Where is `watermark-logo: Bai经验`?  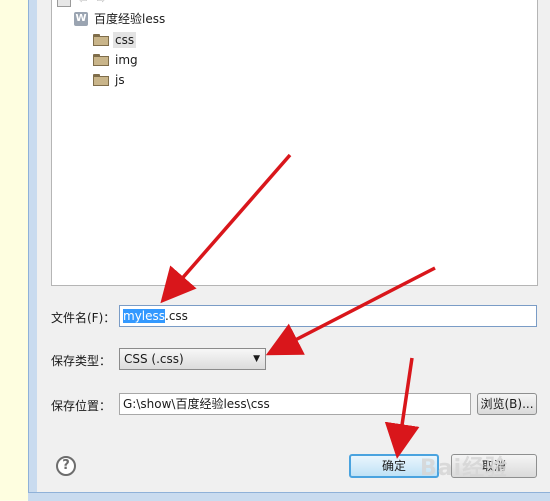
watermark-logo: Bai经验 is located at coordinates (464, 468).